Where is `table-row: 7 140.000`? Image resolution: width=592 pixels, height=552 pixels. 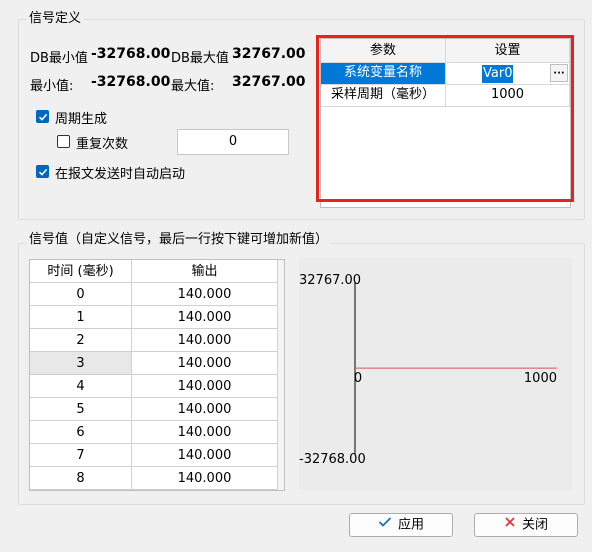
table-row: 7 140.000 is located at coordinates (154, 455).